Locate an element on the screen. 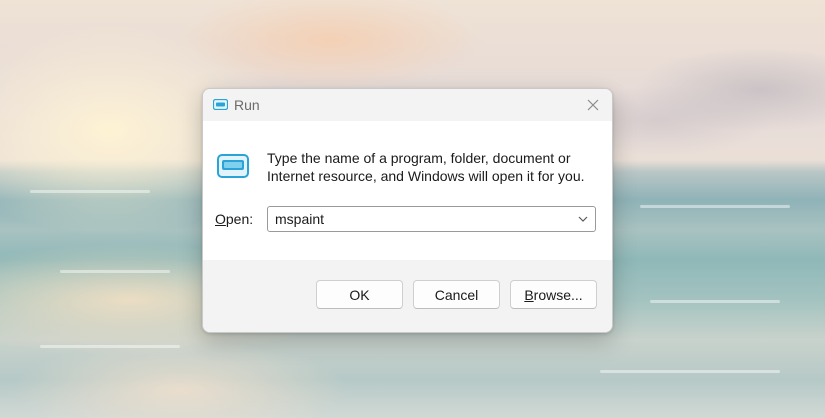 This screenshot has height=418, width=825. dropdown-button is located at coordinates (583, 219).